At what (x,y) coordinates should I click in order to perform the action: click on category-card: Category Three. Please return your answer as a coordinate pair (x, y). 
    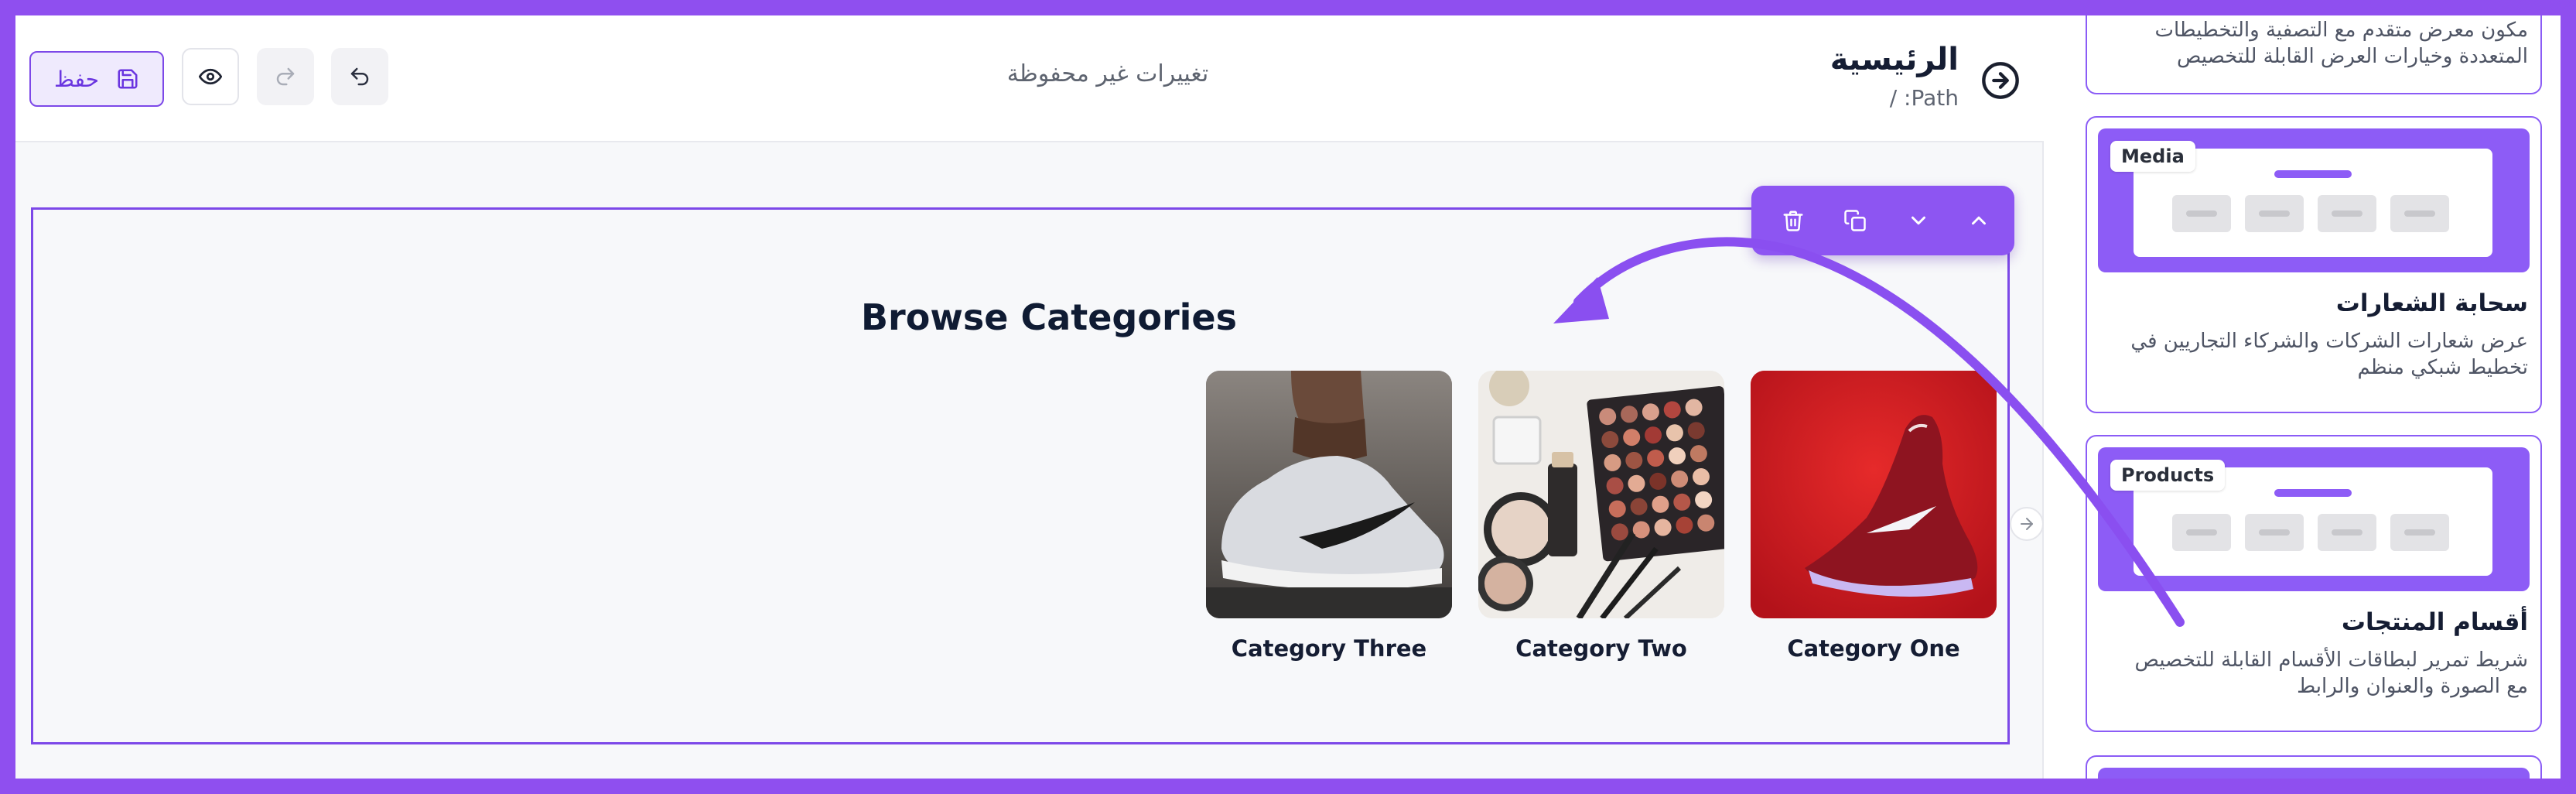
    Looking at the image, I should click on (1329, 516).